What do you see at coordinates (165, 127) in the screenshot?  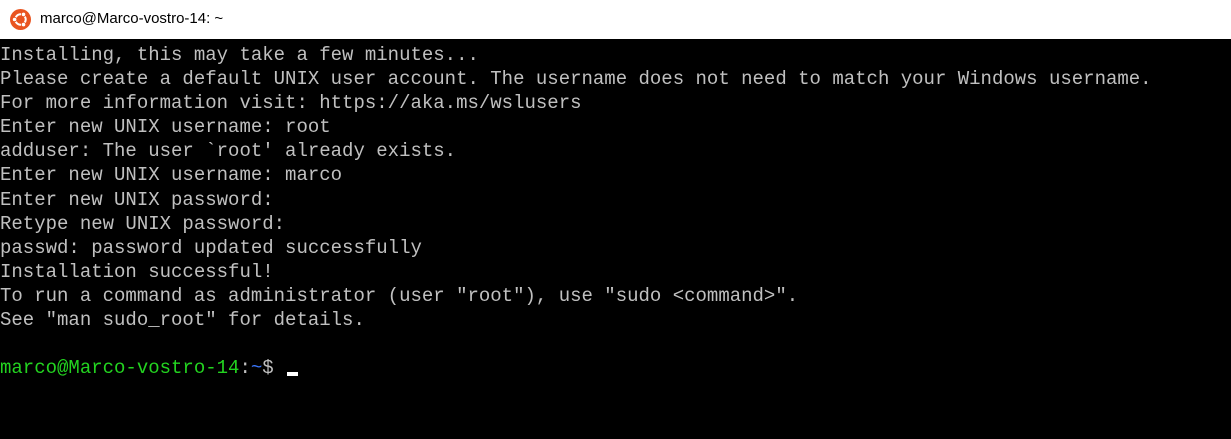 I see `terminal-line: Enter new UNIX username: root` at bounding box center [165, 127].